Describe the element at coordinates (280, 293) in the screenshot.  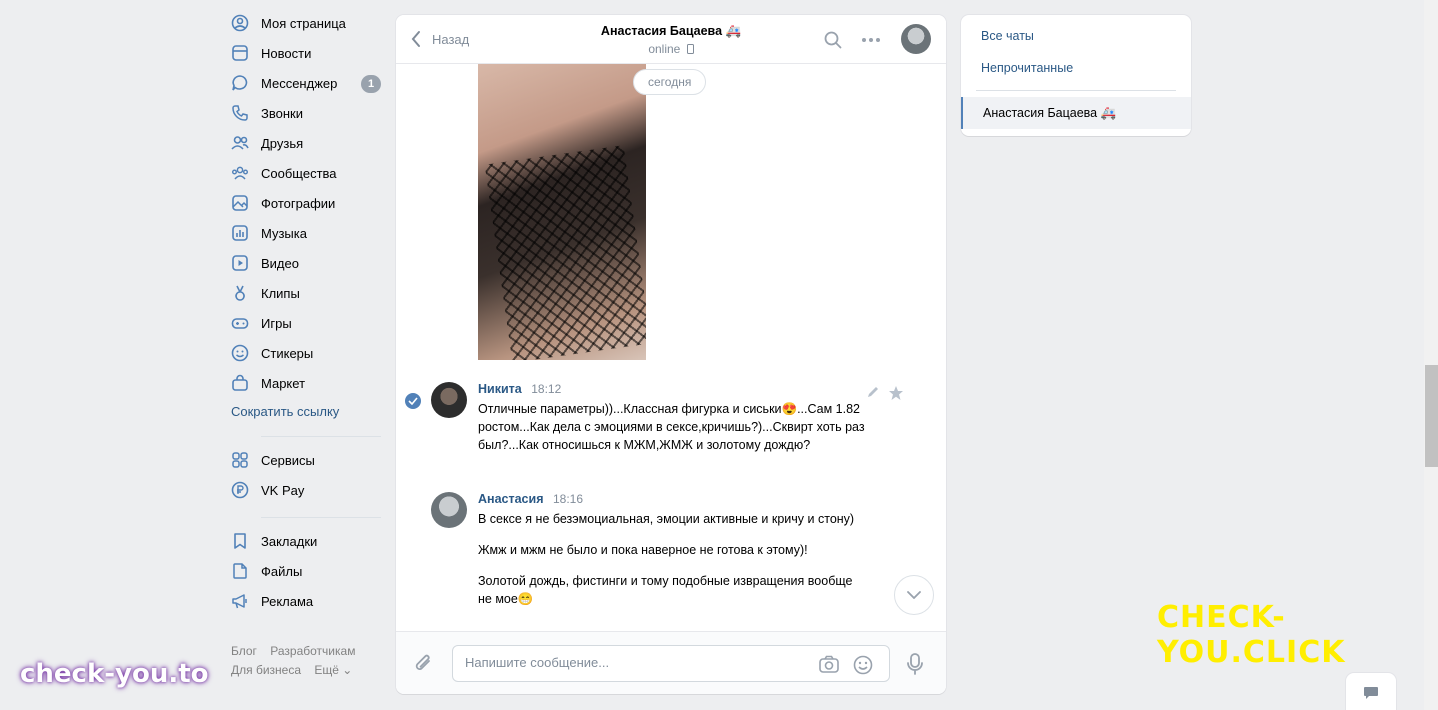
I see `nav-item-label: Клипы` at that location.